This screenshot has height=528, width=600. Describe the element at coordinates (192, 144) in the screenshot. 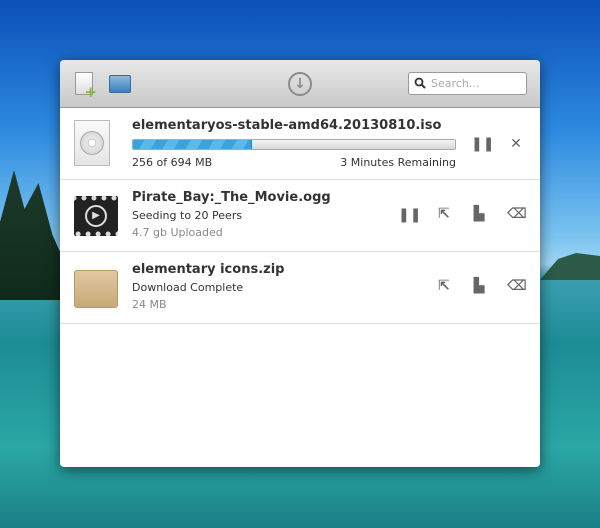

I see `progress-fill` at that location.